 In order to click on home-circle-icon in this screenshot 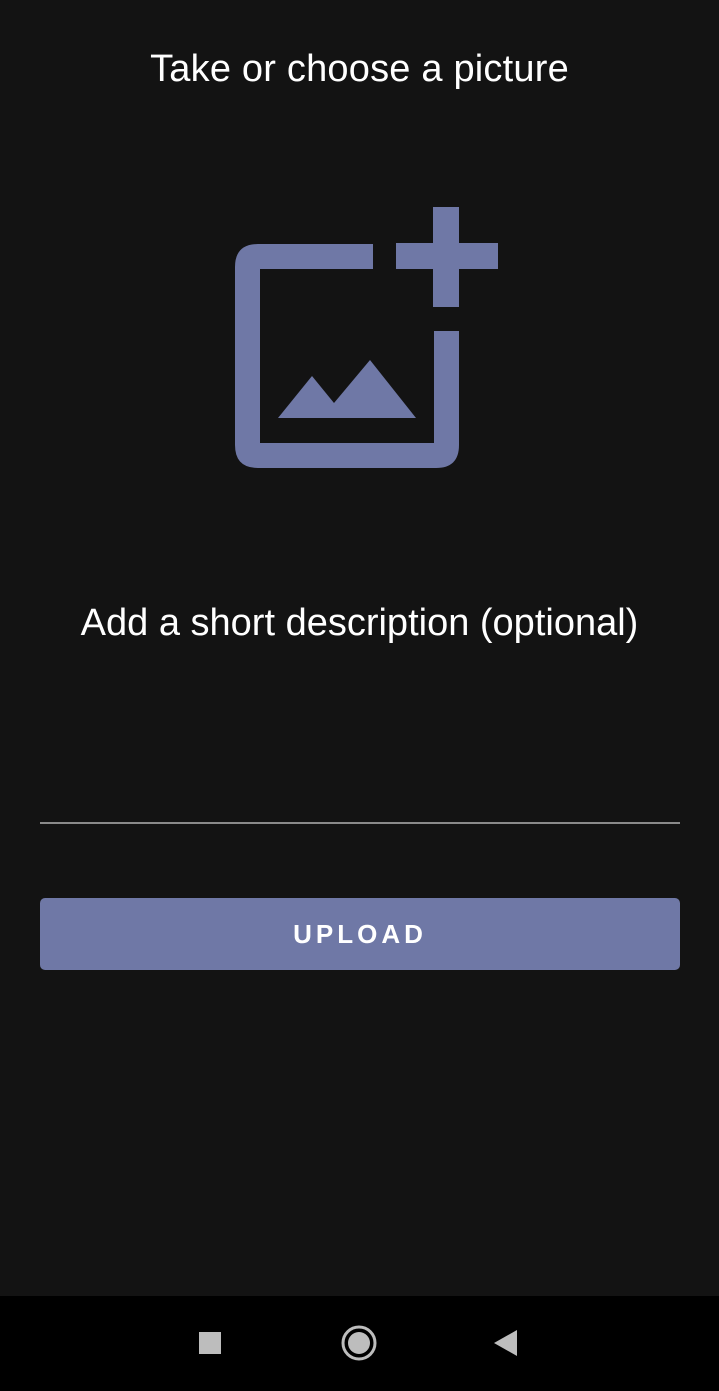, I will do `click(359, 1343)`.